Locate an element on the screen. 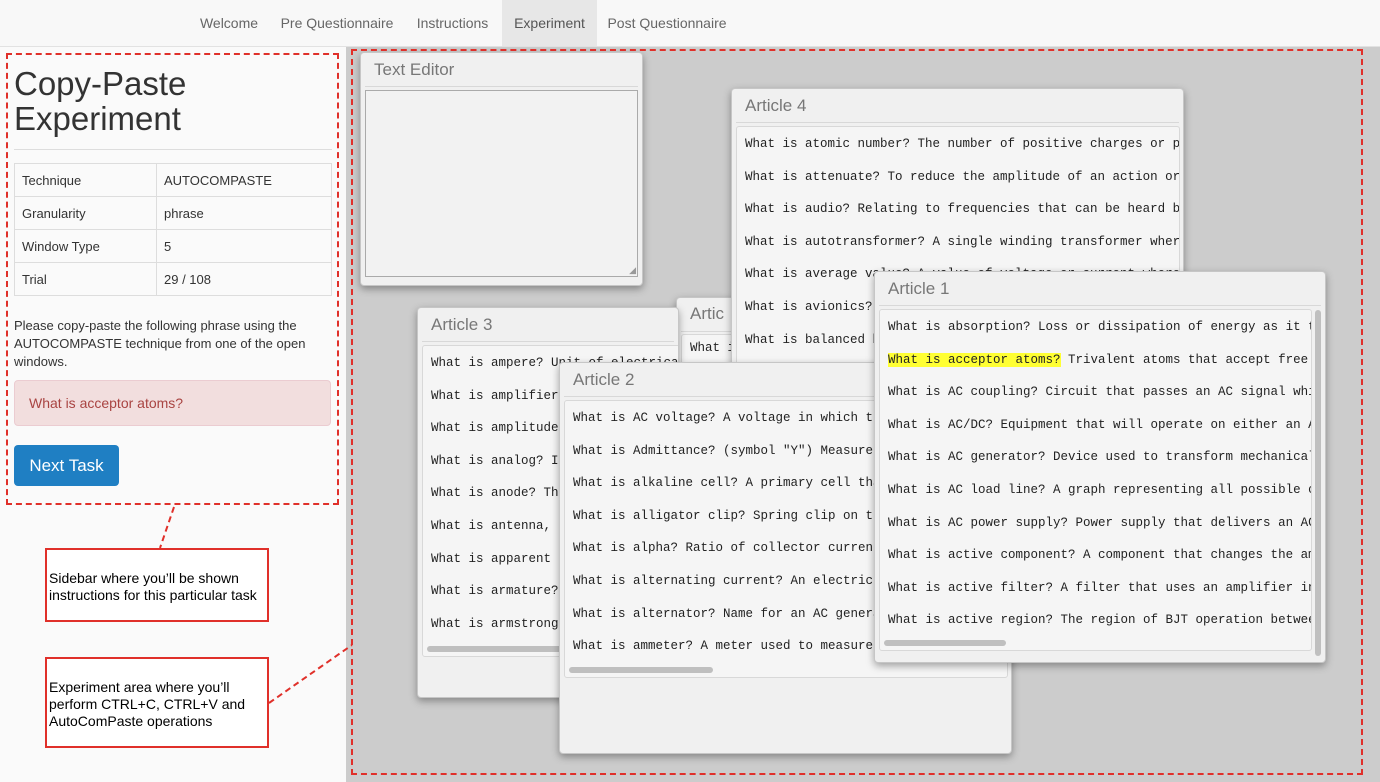  sidebar-leader-line is located at coordinates (167, 527).